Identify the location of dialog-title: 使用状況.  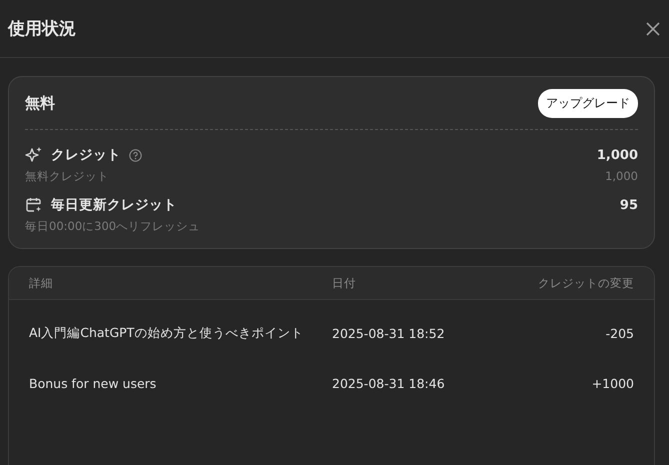
(42, 29).